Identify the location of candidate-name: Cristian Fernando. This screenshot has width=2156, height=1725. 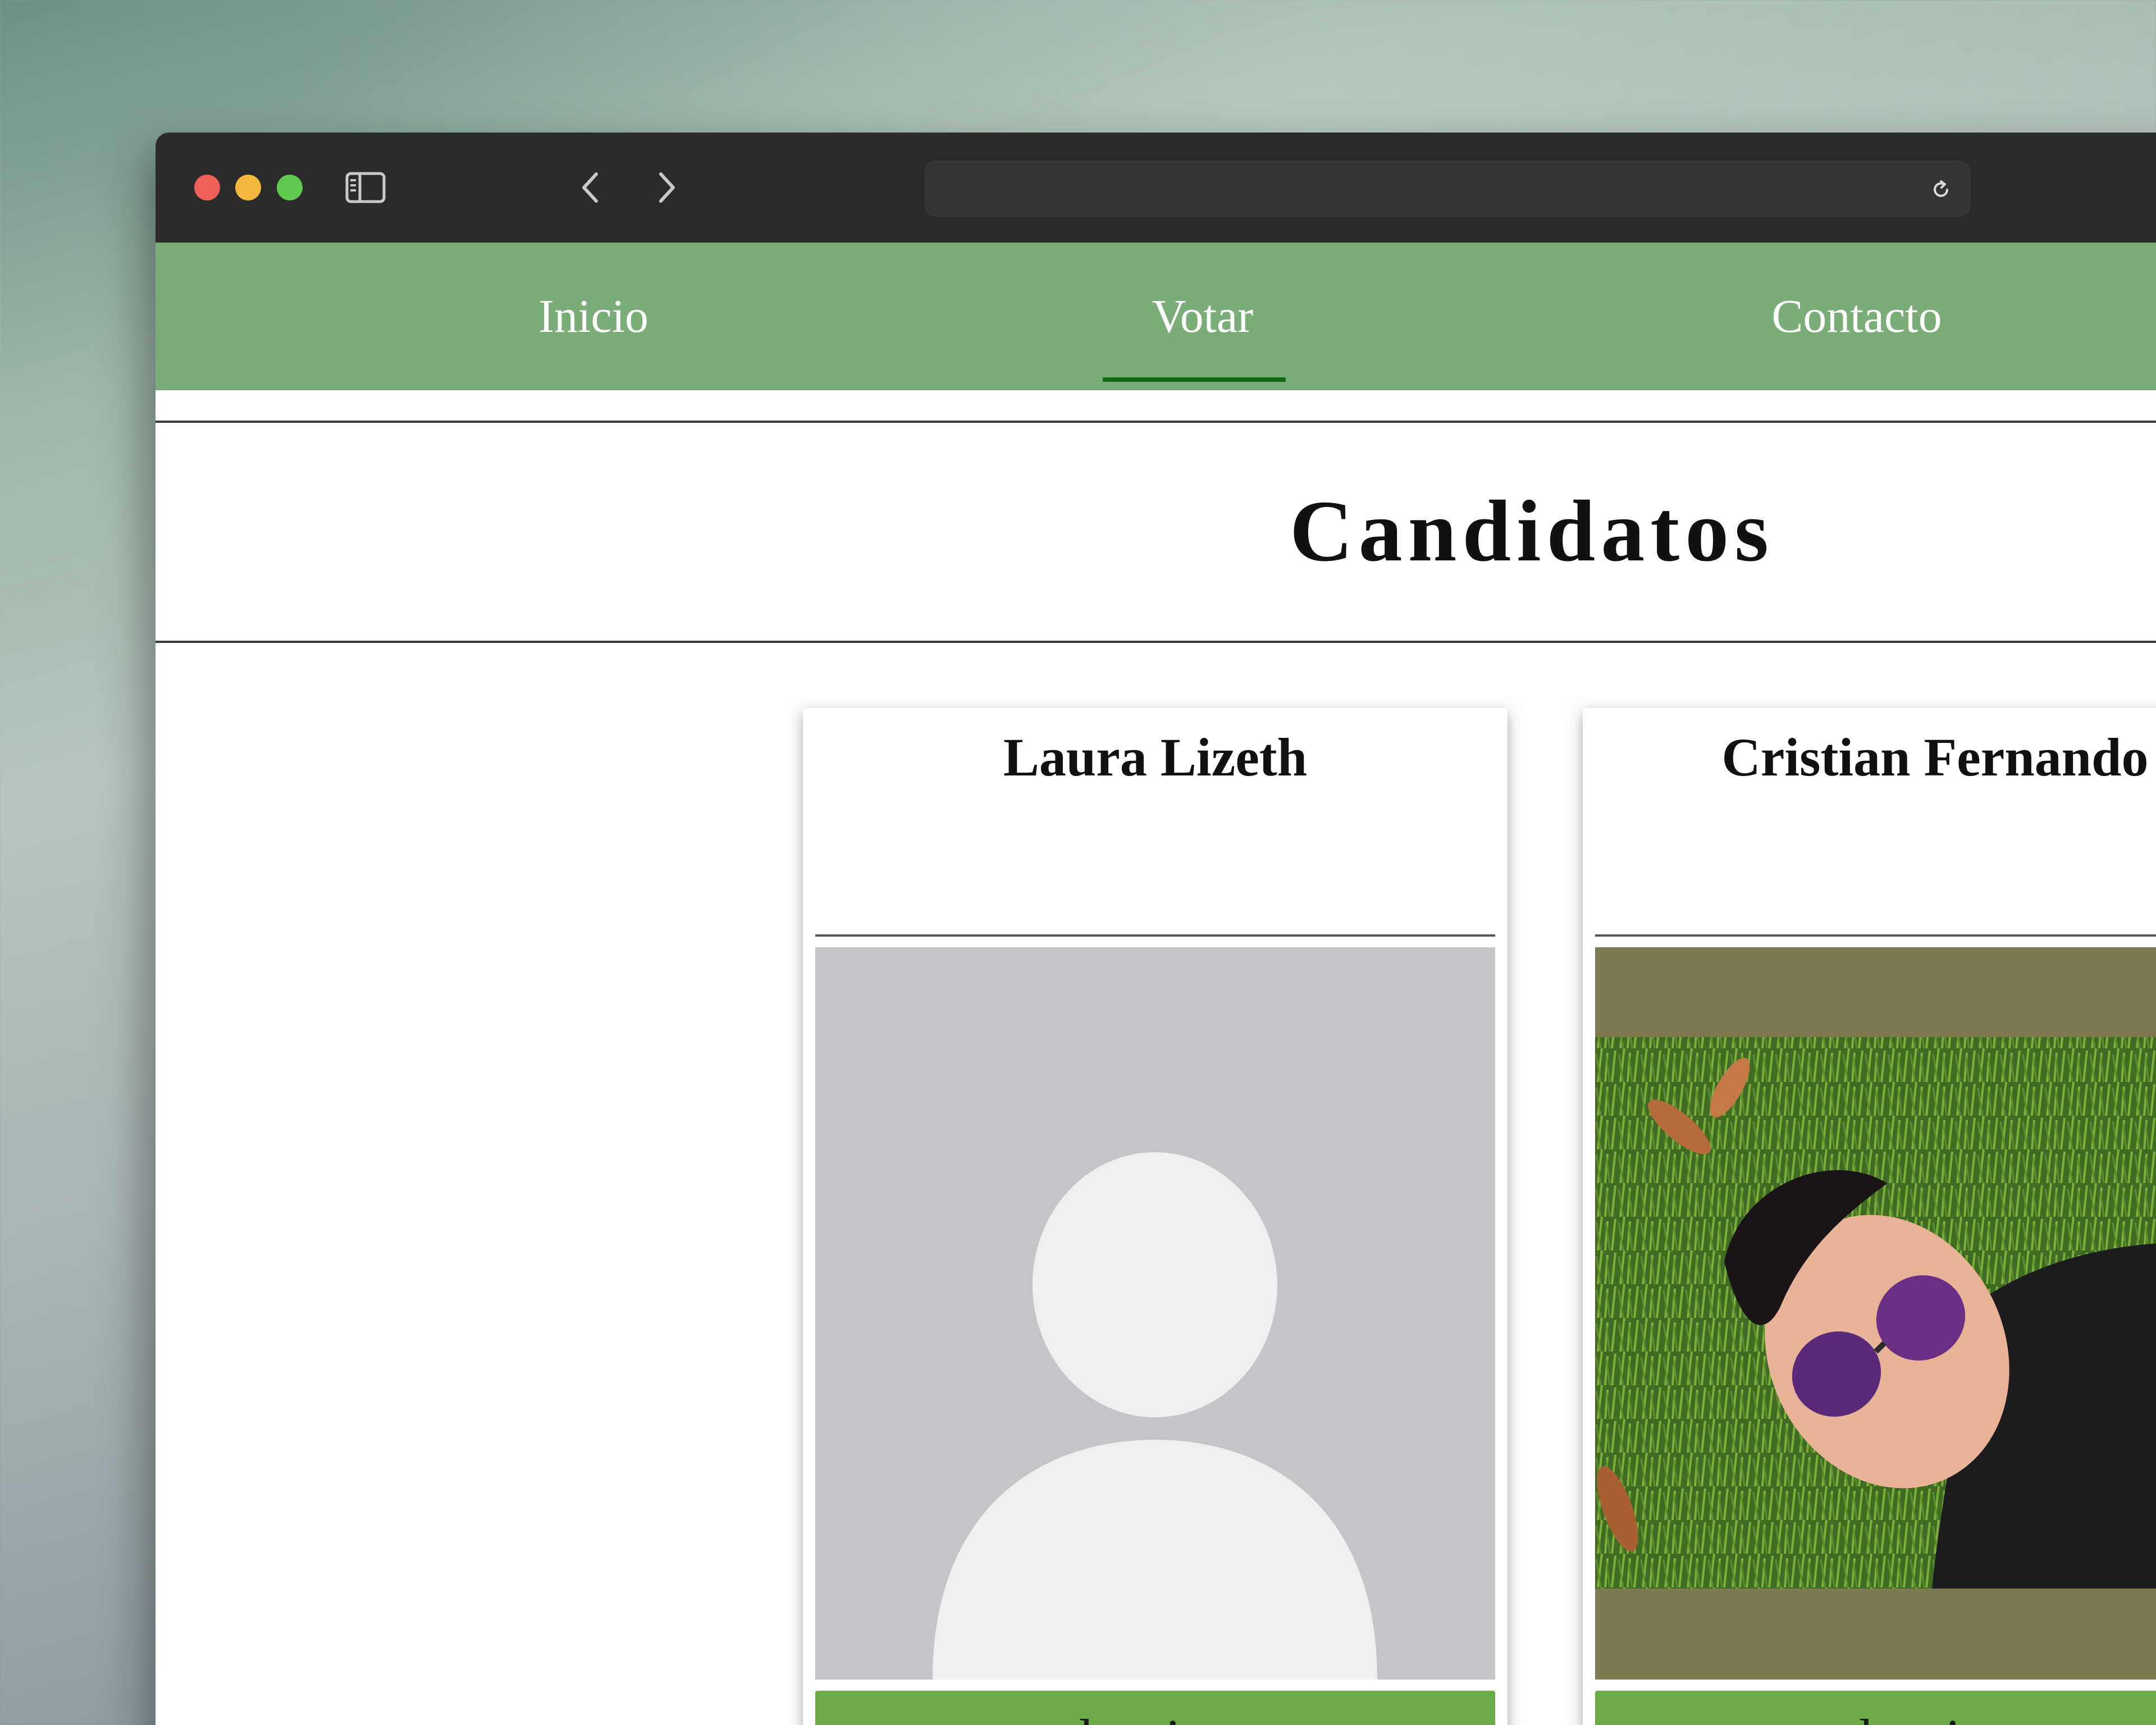
(1935, 757).